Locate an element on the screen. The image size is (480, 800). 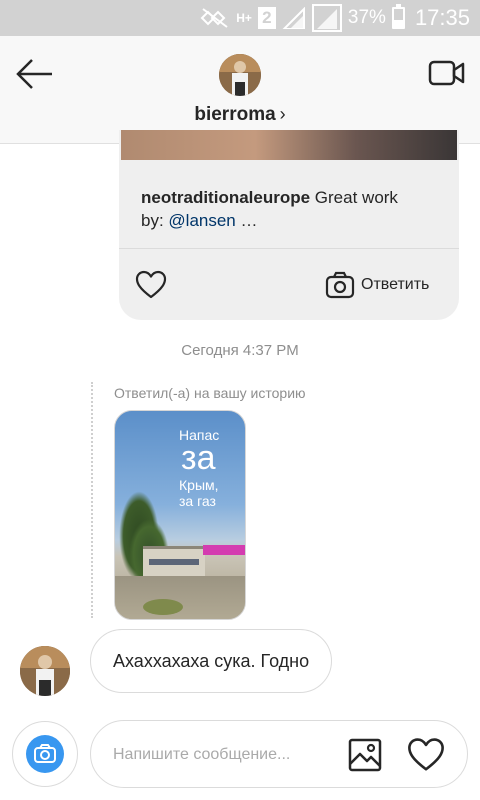
reply-label: Ответить is located at coordinates (395, 284).